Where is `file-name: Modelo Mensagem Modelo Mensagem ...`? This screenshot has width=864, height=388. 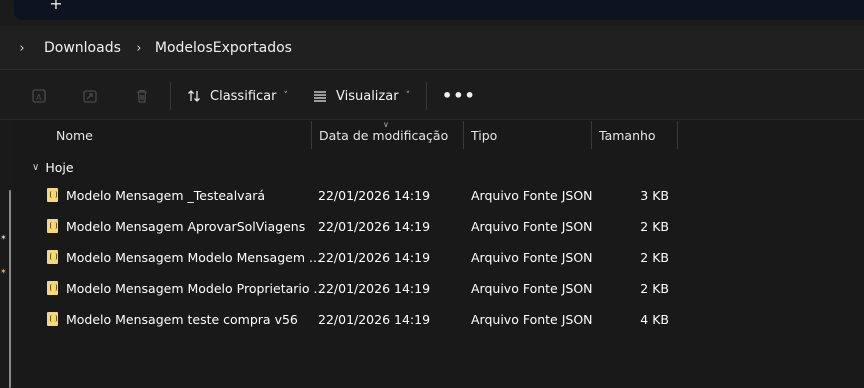
file-name: Modelo Mensagem Modelo Mensagem ... is located at coordinates (193, 257).